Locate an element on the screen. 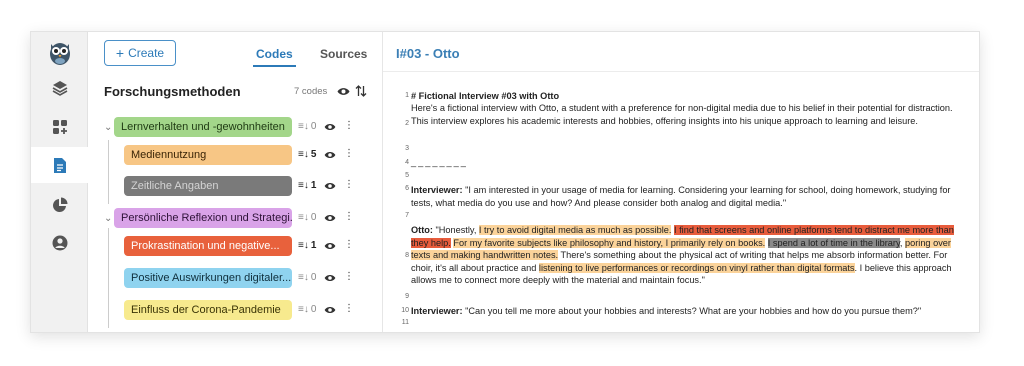  document-heading: # Fictional Interview #03 with Otto is located at coordinates (485, 96).